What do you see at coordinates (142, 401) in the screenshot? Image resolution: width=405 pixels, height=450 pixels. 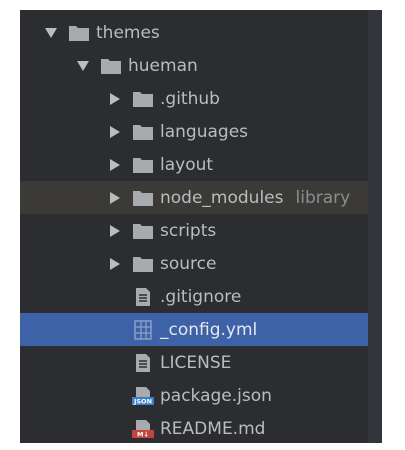 I see `svg-text: JSON` at bounding box center [142, 401].